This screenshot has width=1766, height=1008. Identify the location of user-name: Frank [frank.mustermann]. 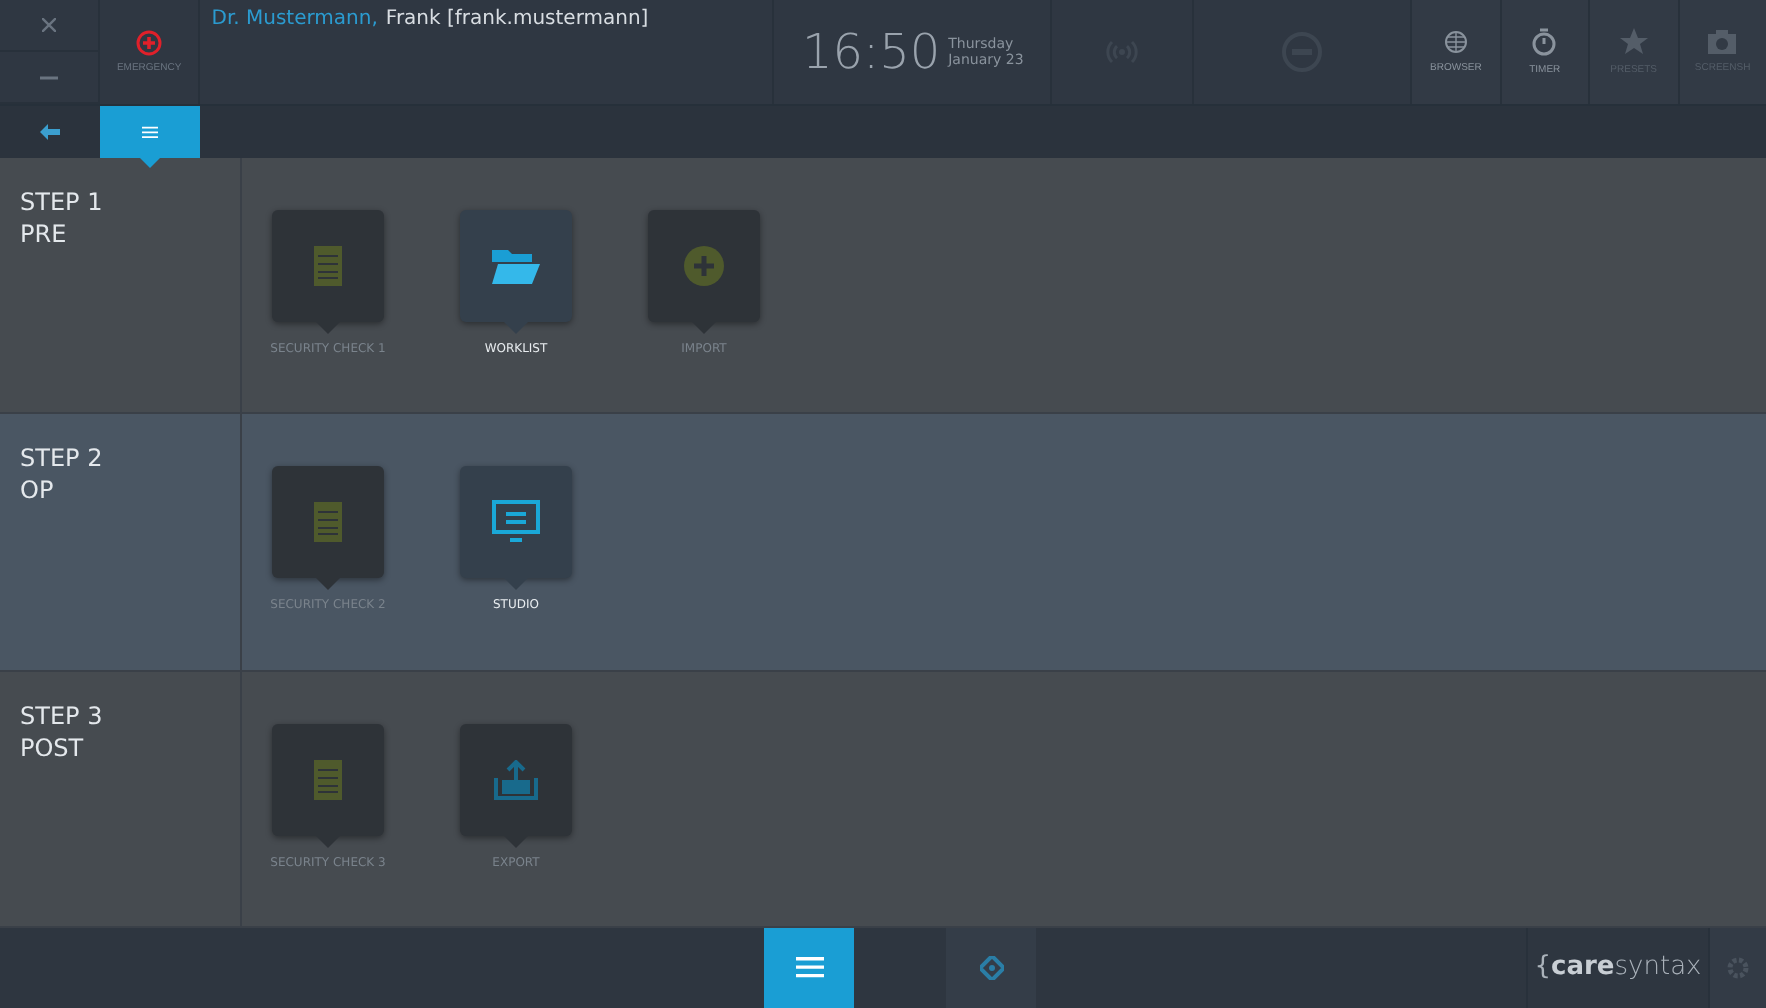
(517, 19).